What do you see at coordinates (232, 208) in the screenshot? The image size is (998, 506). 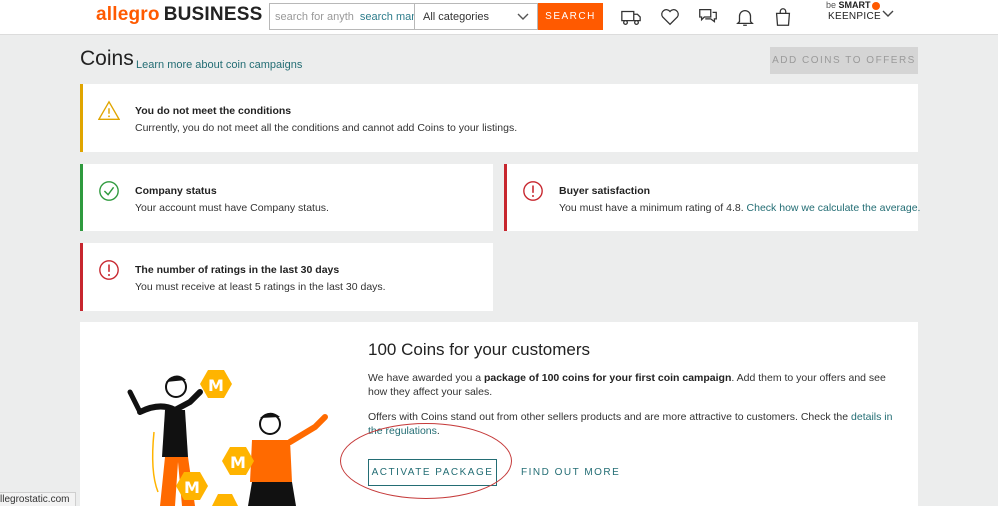 I see `company-status-text: Your account must have Company status.` at bounding box center [232, 208].